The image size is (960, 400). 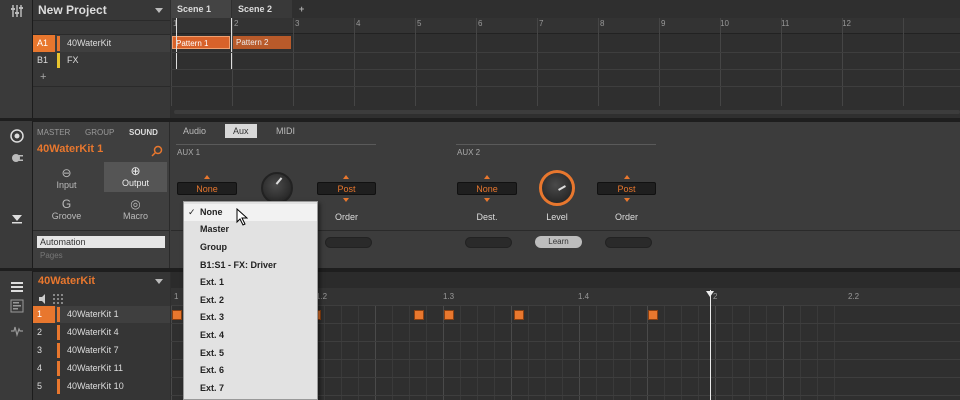 What do you see at coordinates (250, 317) in the screenshot?
I see `menu-item-ext-3: Ext. 3` at bounding box center [250, 317].